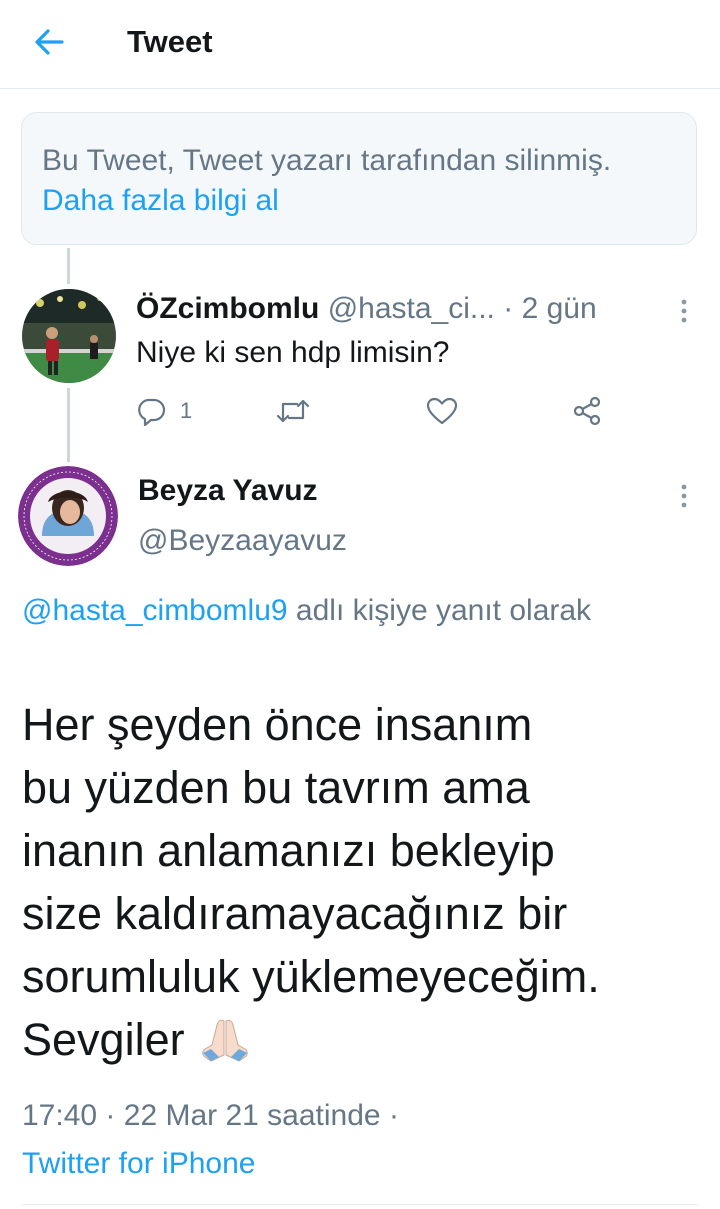  What do you see at coordinates (186, 410) in the screenshot?
I see `reply-count: 1` at bounding box center [186, 410].